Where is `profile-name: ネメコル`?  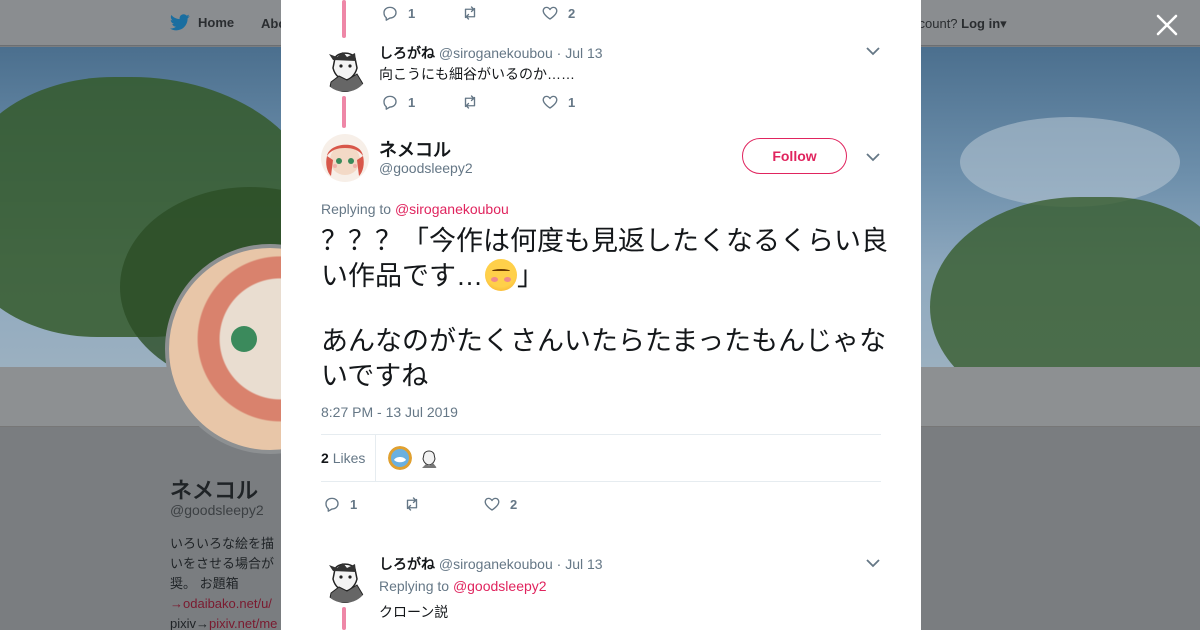 profile-name: ネメコル is located at coordinates (214, 490).